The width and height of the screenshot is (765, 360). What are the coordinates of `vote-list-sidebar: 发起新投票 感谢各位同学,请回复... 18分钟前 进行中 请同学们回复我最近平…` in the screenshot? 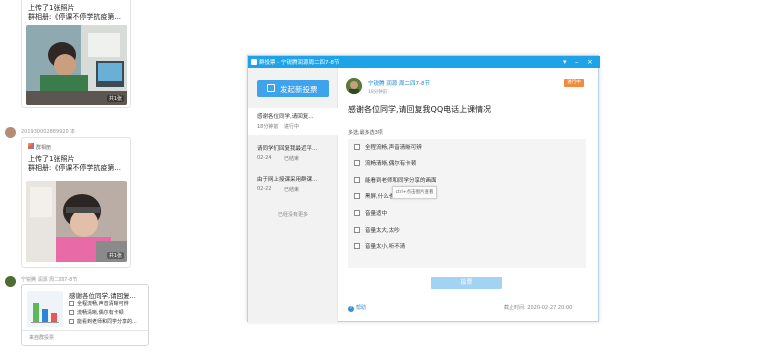 It's located at (293, 195).